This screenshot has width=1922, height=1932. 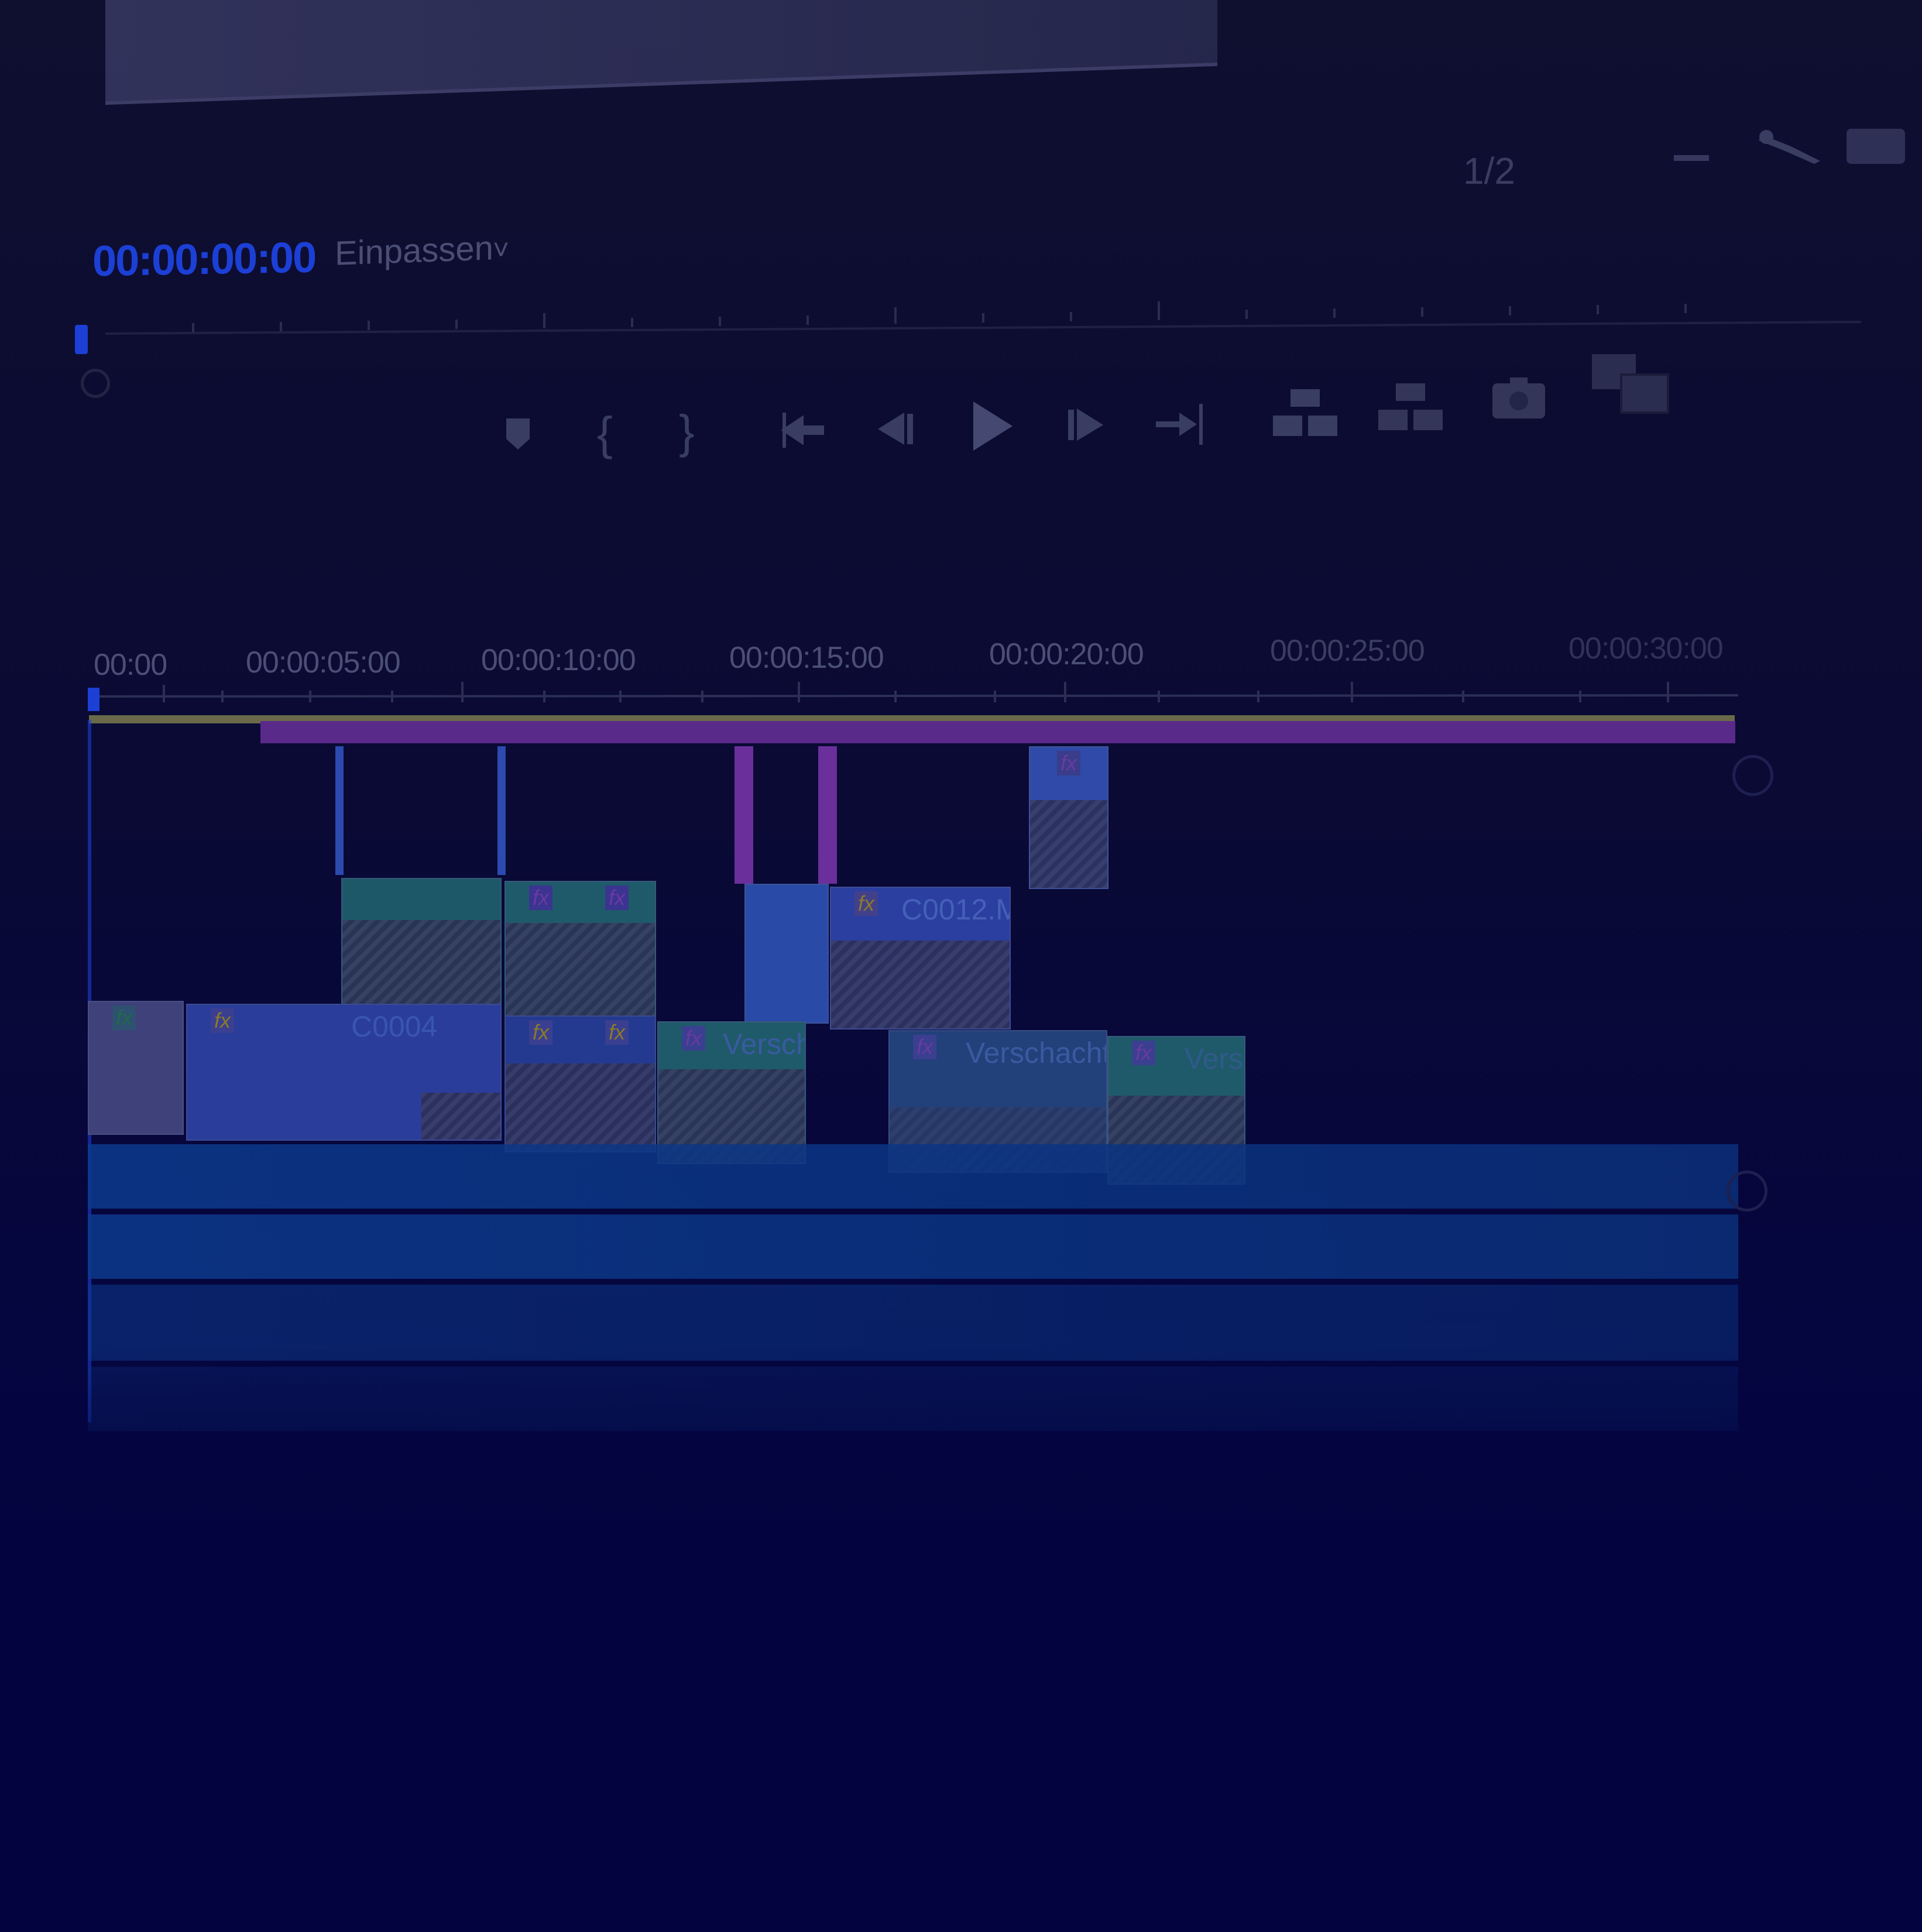 What do you see at coordinates (1215, 1059) in the screenshot?
I see `clip-name: Versc` at bounding box center [1215, 1059].